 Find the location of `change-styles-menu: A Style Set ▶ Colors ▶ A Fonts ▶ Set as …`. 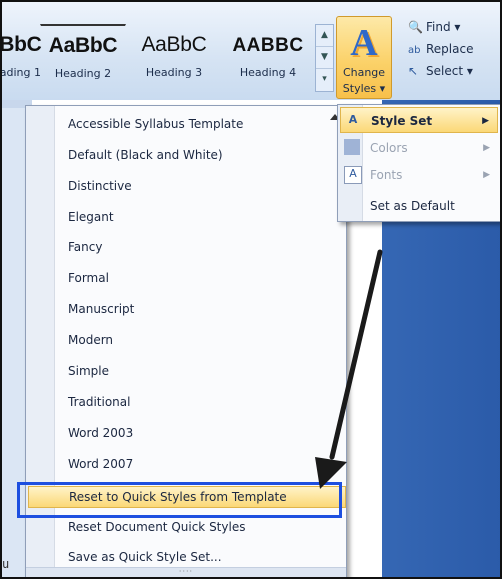

change-styles-menu: A Style Set ▶ Colors ▶ A Fonts ▶ Set as … is located at coordinates (418, 163).